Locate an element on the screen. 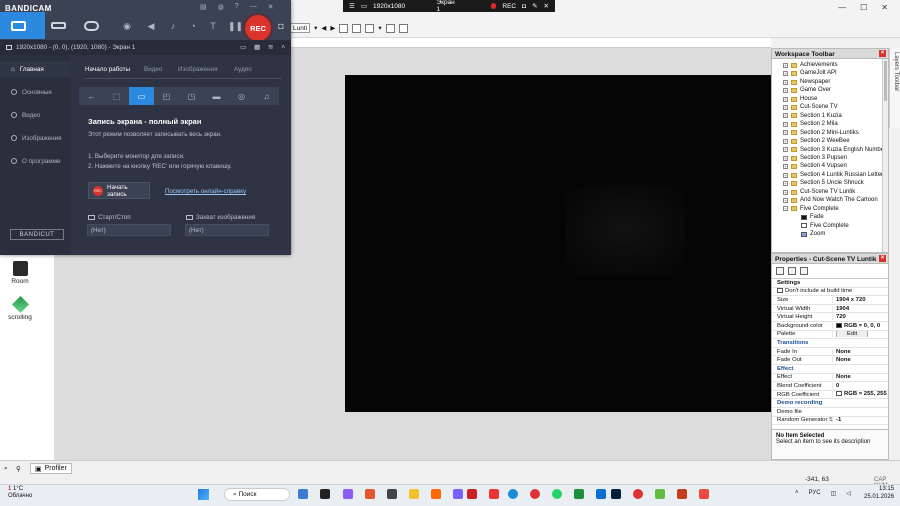  snap-icon is located at coordinates (357, 28).